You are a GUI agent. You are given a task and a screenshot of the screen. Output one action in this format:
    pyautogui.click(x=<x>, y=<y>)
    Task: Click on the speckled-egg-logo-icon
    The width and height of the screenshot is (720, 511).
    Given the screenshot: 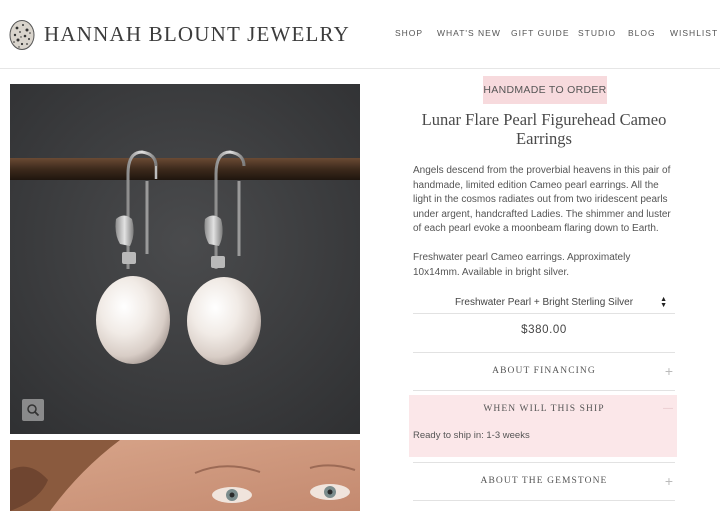 What is the action you would take?
    pyautogui.click(x=22, y=34)
    